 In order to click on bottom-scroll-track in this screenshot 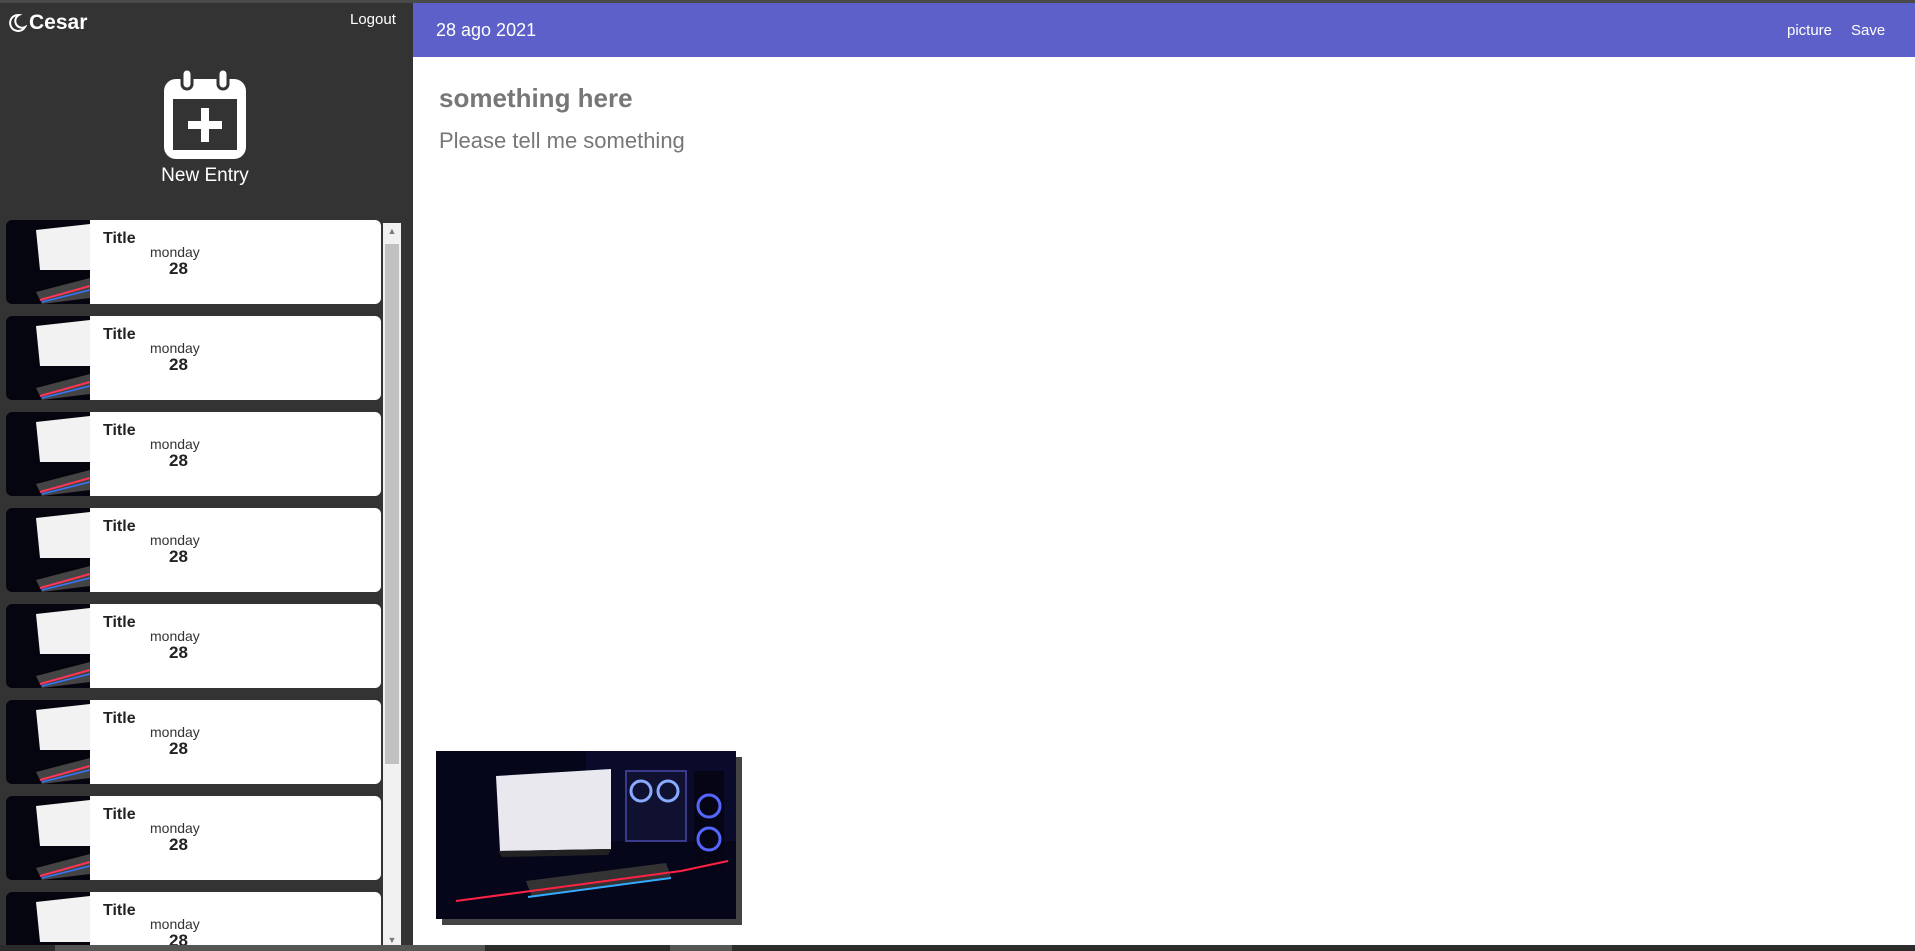, I will do `click(957, 948)`.